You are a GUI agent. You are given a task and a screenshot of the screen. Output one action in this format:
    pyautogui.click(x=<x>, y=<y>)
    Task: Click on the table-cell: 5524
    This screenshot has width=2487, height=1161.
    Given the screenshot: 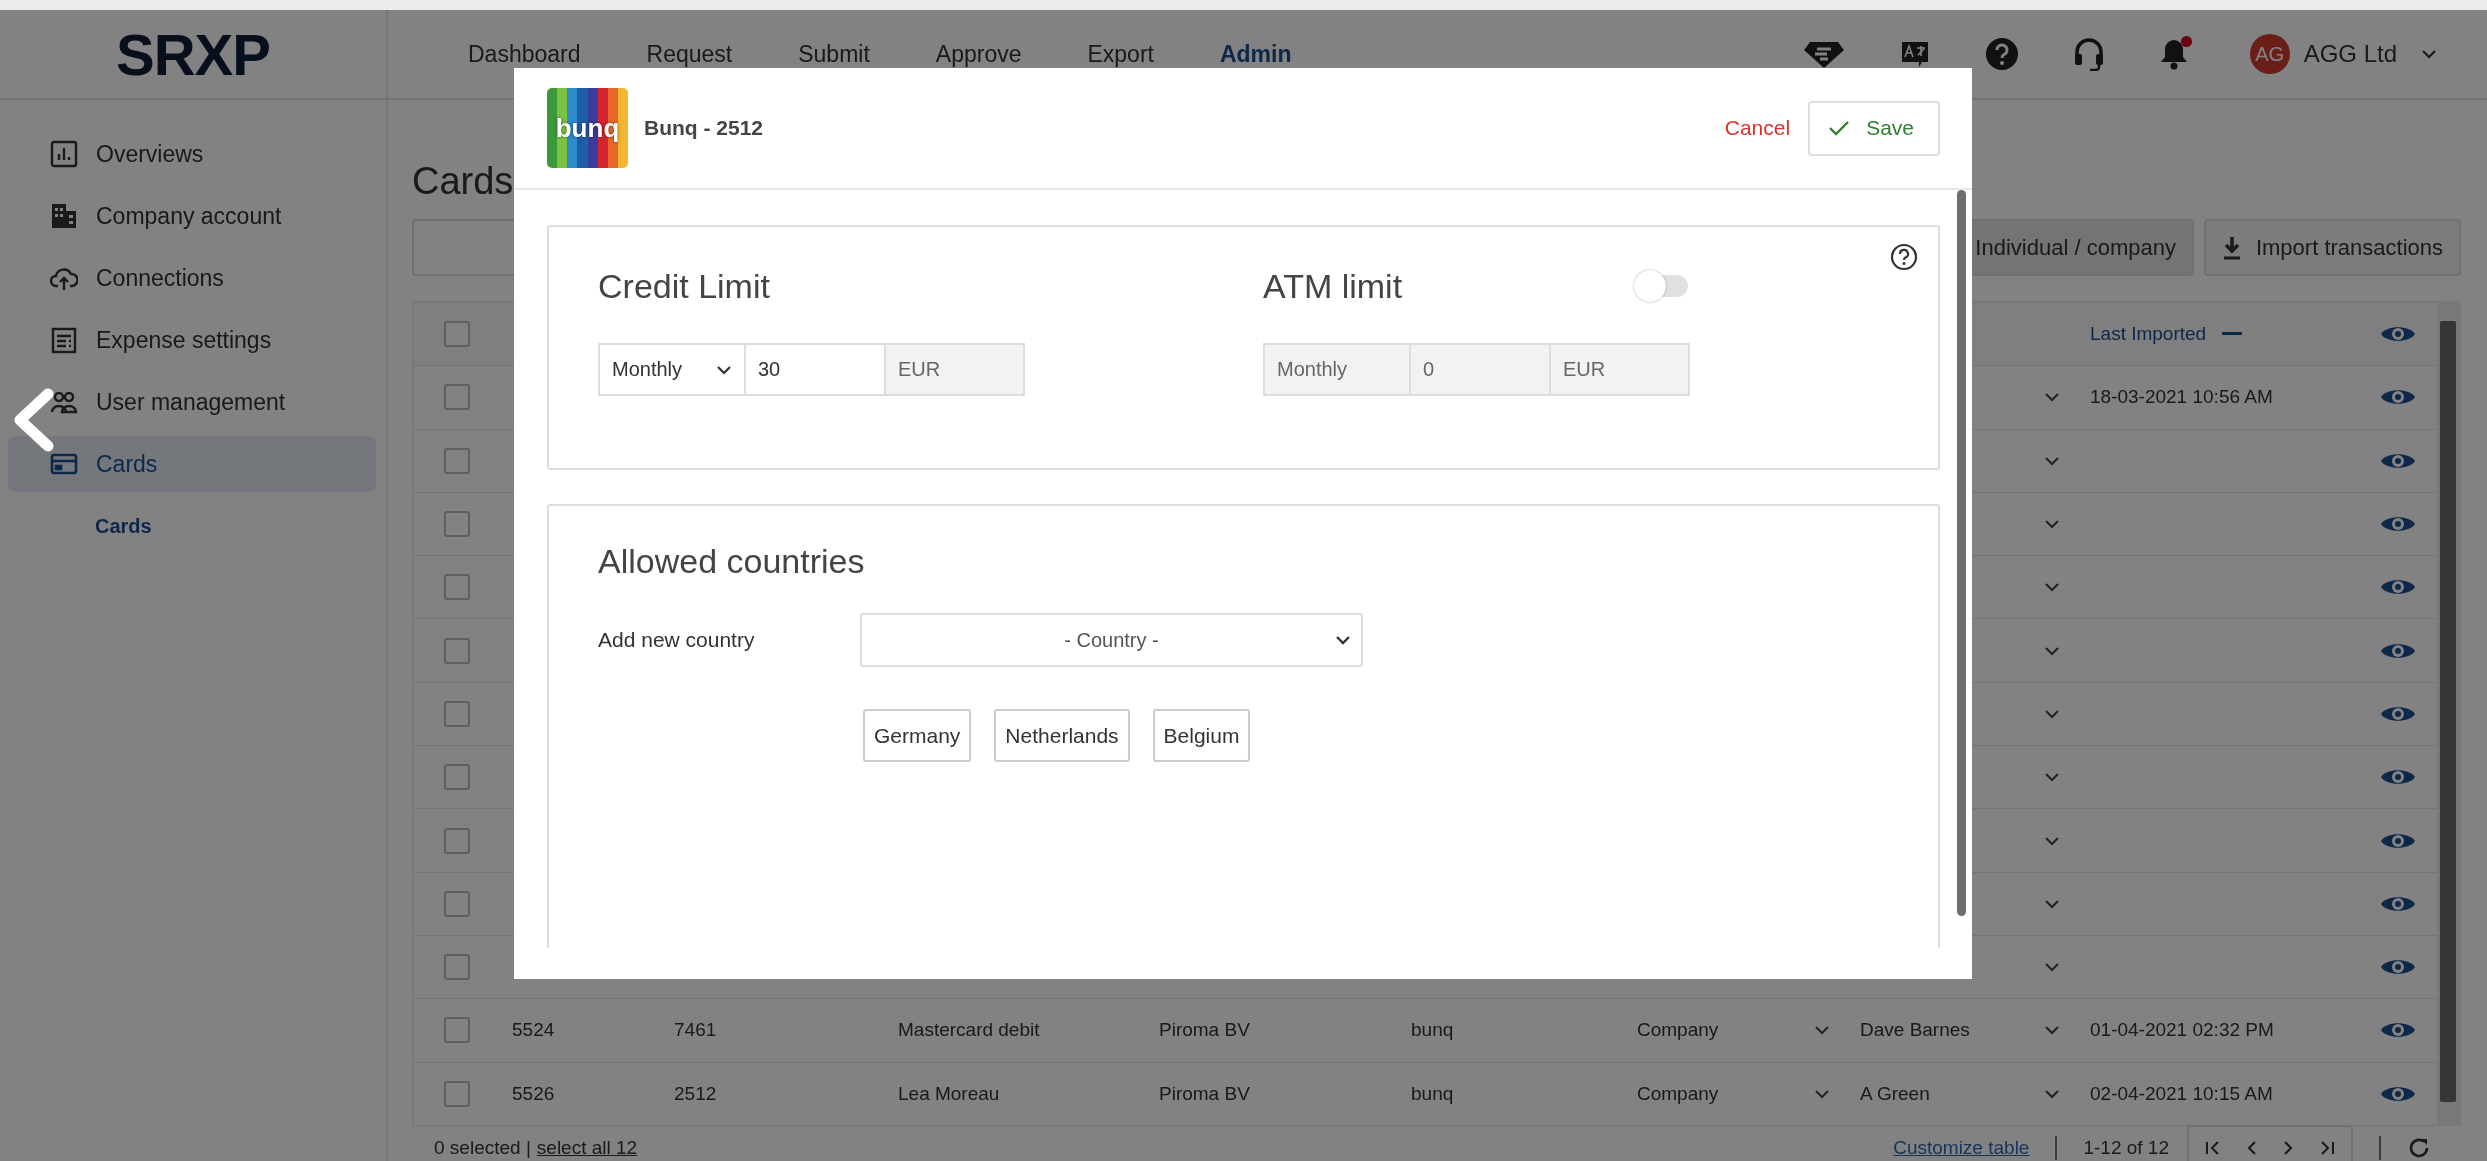 What is the action you would take?
    pyautogui.click(x=533, y=1030)
    